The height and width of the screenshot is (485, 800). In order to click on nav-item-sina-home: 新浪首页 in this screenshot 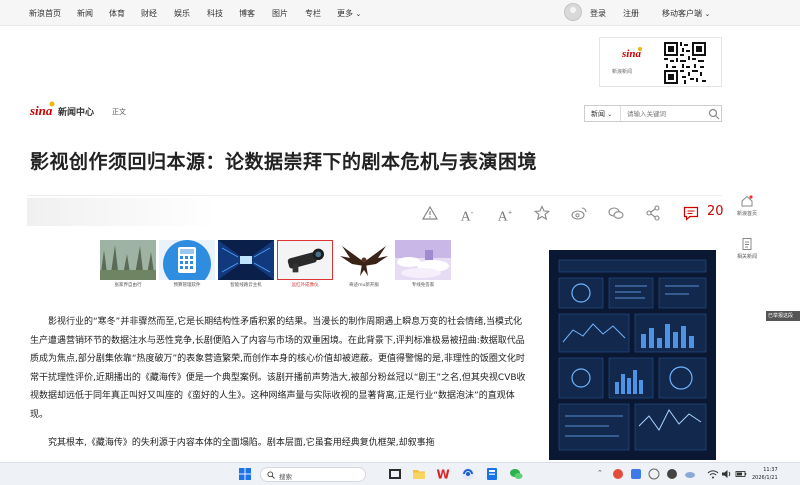, I will do `click(45, 13)`.